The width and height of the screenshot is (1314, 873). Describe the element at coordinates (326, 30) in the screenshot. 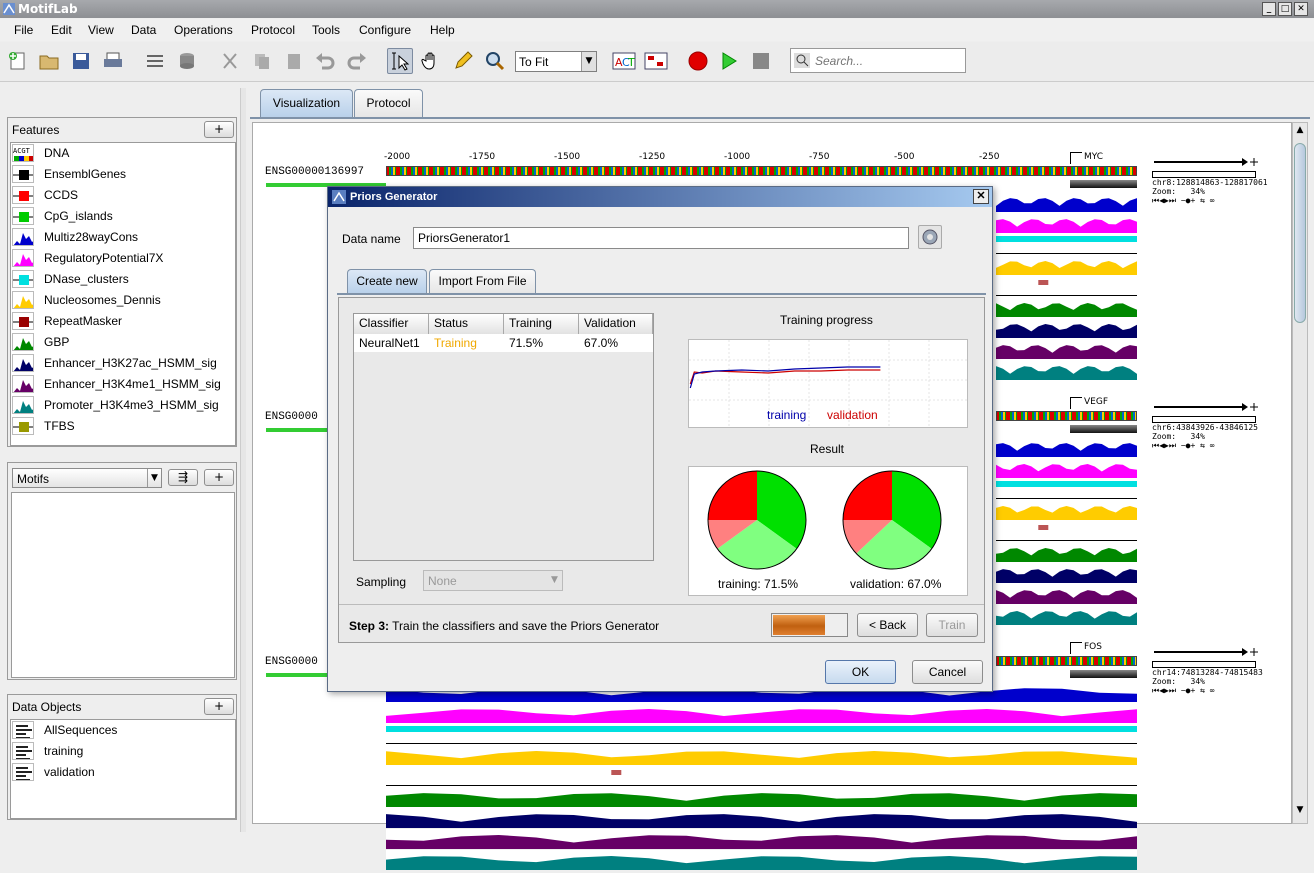

I see `menu-tools: Tools` at that location.